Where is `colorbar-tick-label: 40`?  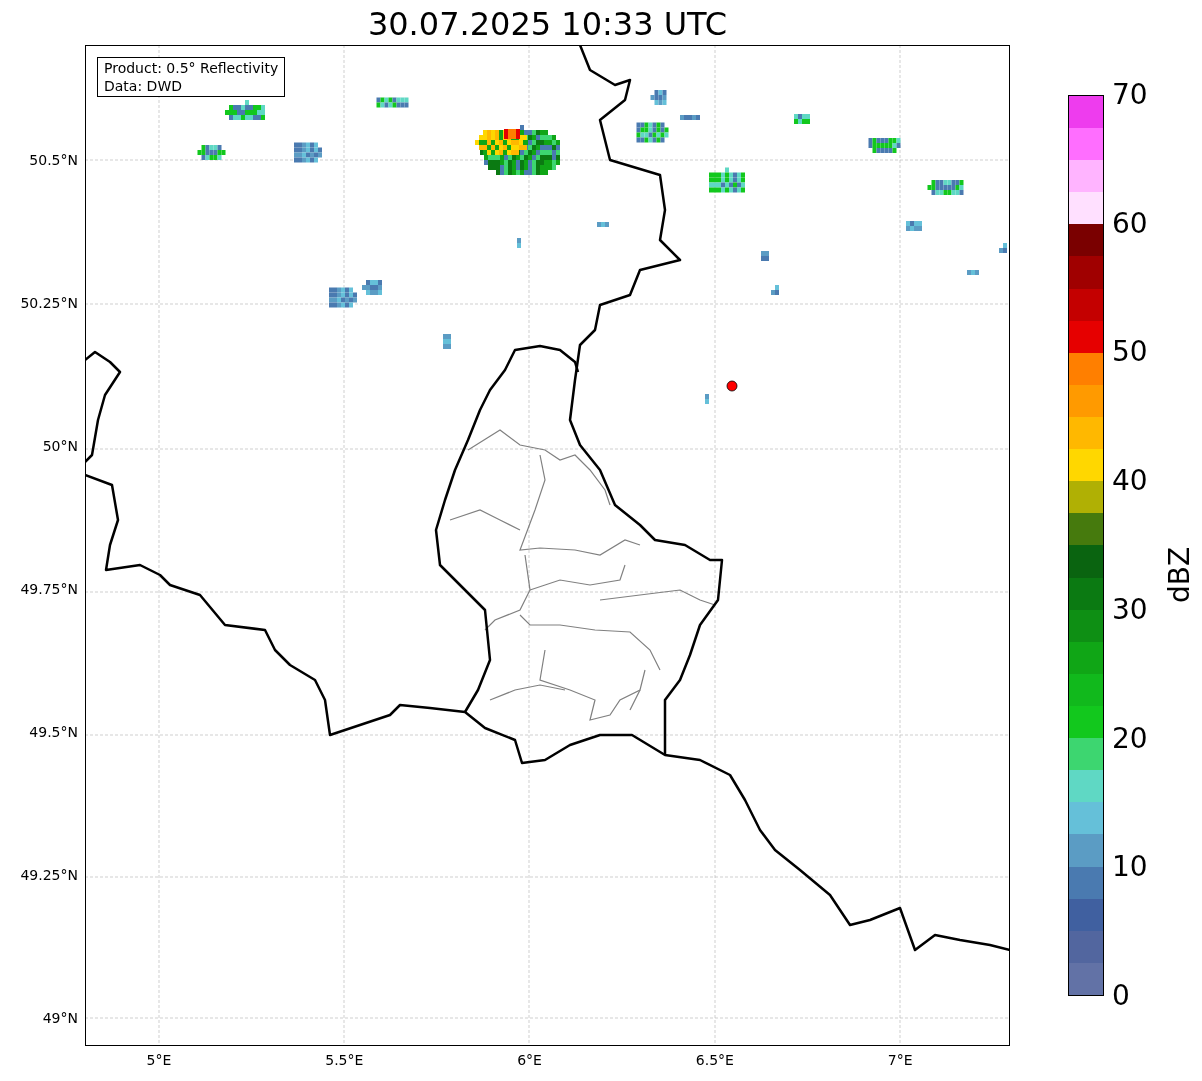 colorbar-tick-label: 40 is located at coordinates (1130, 481).